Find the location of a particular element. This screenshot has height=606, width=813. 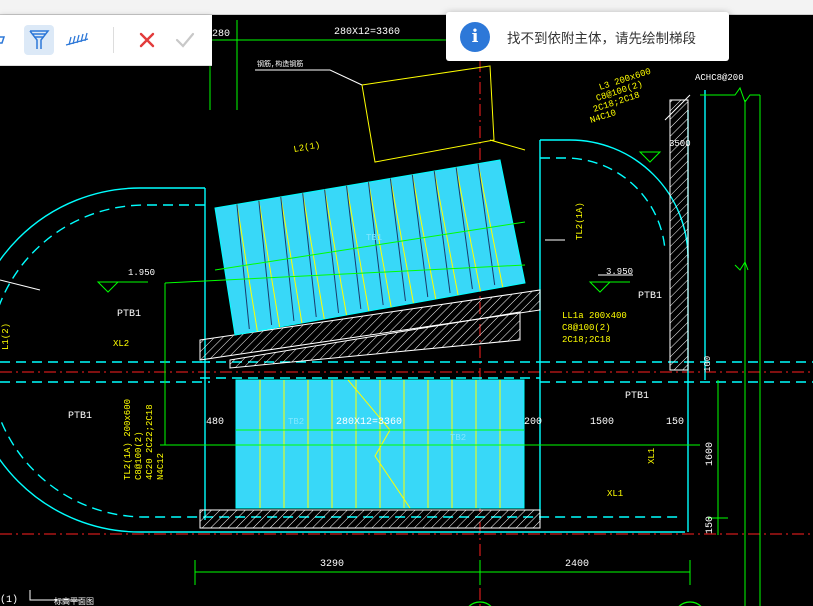

dim-mid: 280X12=3360 is located at coordinates (369, 422).